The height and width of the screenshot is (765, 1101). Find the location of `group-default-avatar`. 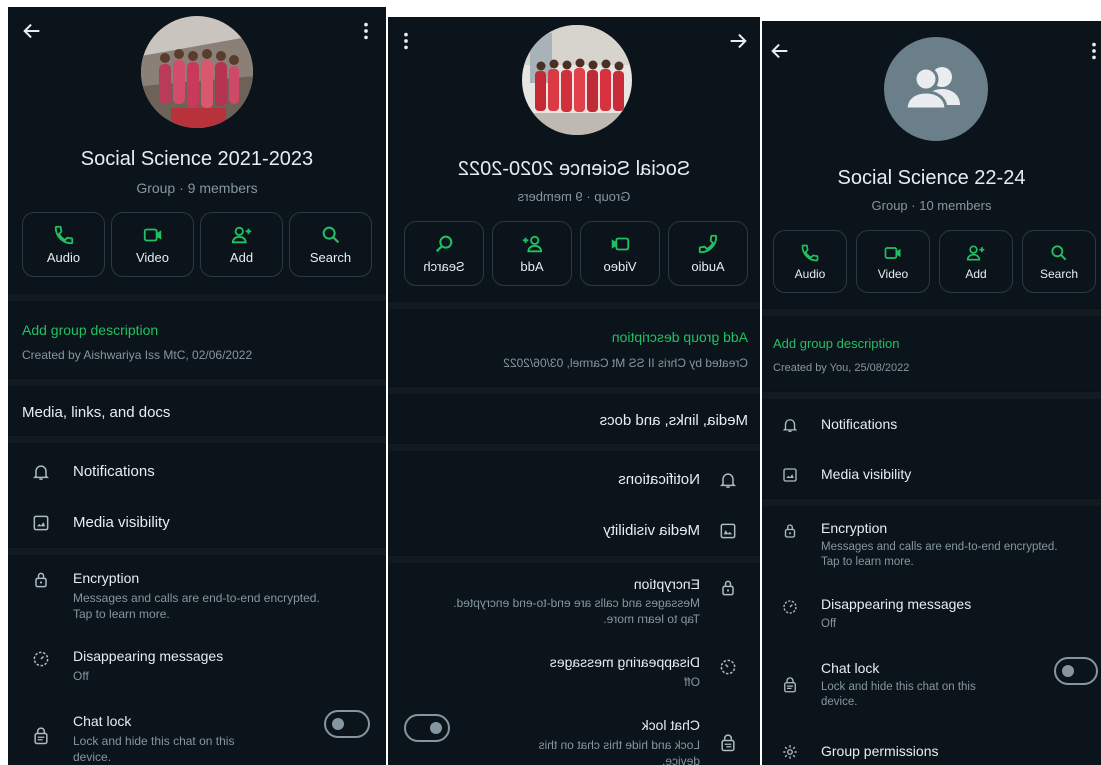

group-default-avatar is located at coordinates (936, 89).